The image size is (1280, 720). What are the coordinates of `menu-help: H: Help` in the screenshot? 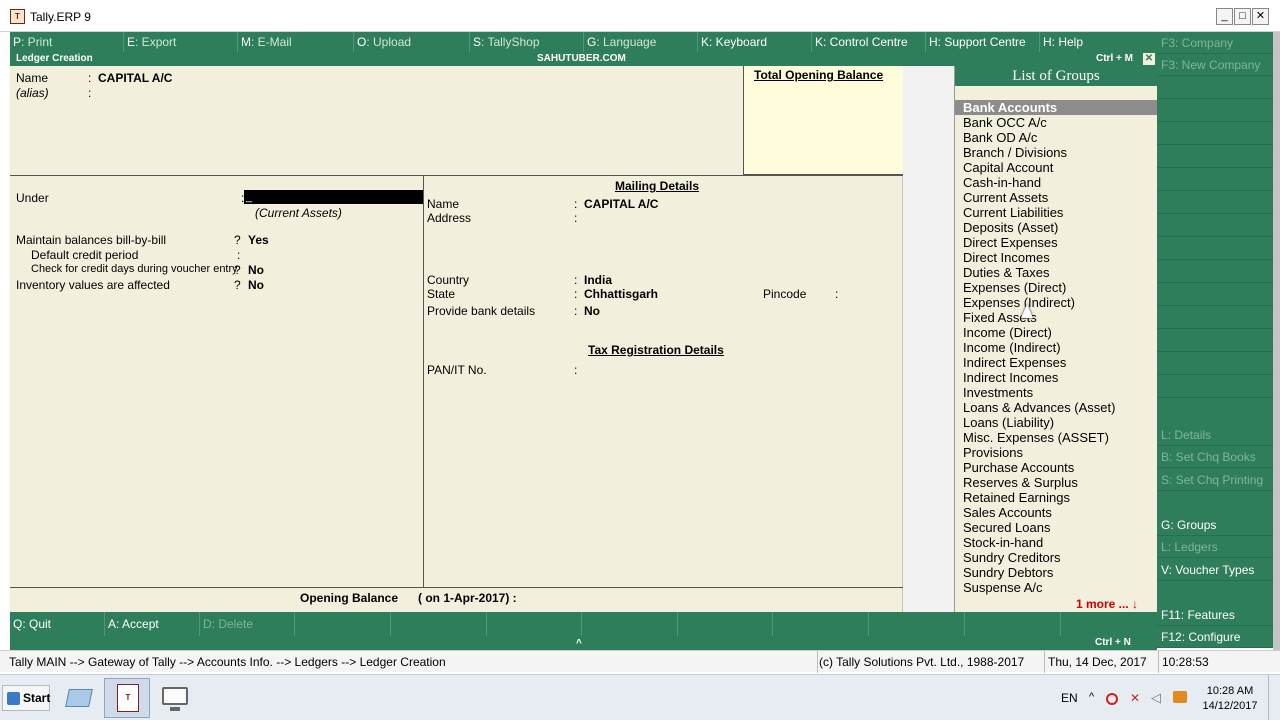 It's located at (1098, 42).